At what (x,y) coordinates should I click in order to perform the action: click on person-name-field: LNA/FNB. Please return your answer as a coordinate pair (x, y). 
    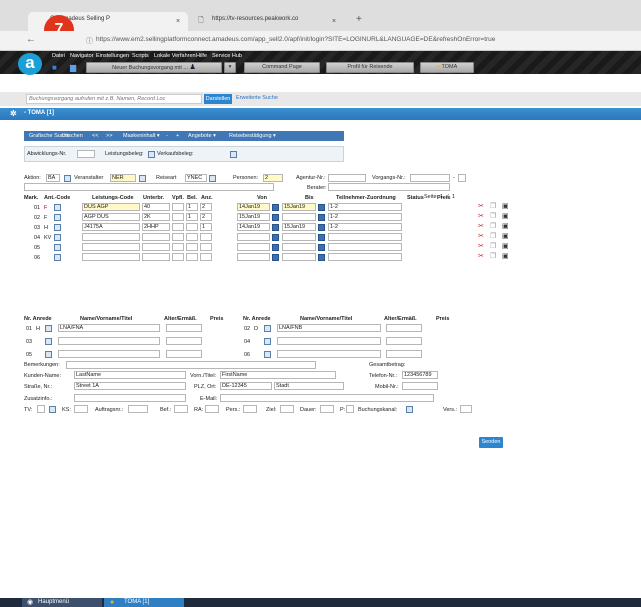
    Looking at the image, I should click on (329, 328).